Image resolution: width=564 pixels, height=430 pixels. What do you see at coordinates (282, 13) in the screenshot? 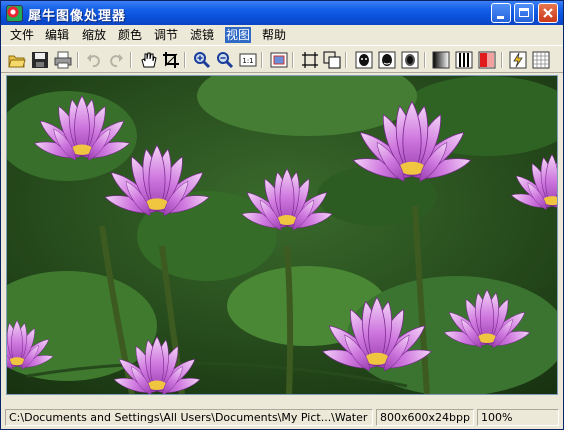
I see `title-bar: 犀牛图像处理器` at bounding box center [282, 13].